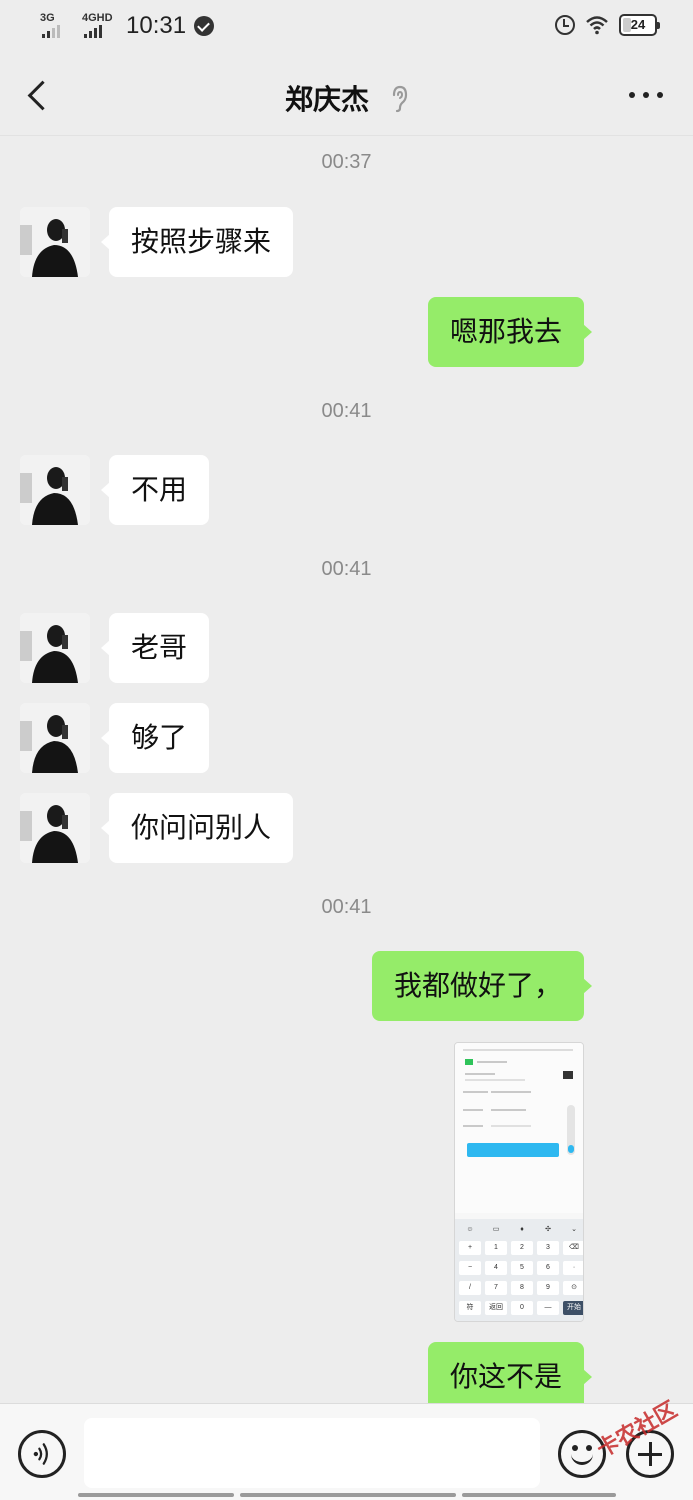 This screenshot has height=1500, width=693. I want to click on message-bubble-incoming: 你问问别人, so click(197, 828).